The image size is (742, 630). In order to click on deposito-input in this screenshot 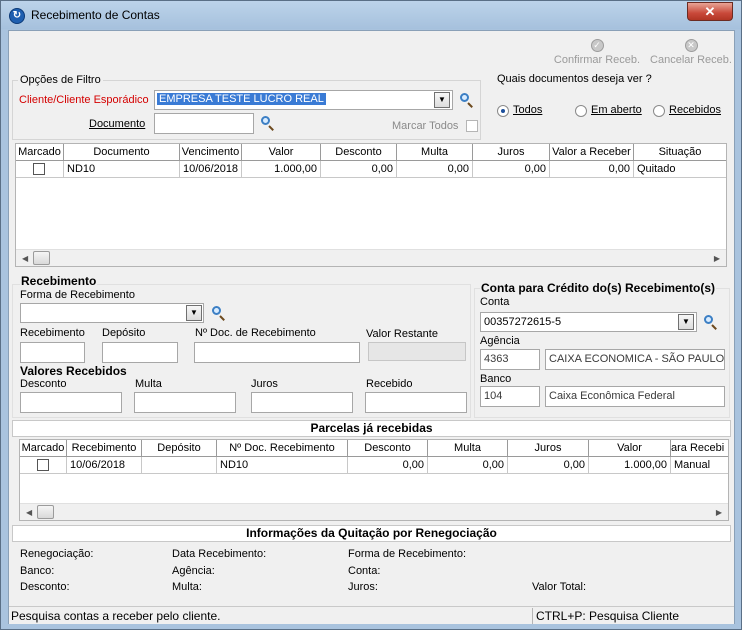, I will do `click(140, 352)`.